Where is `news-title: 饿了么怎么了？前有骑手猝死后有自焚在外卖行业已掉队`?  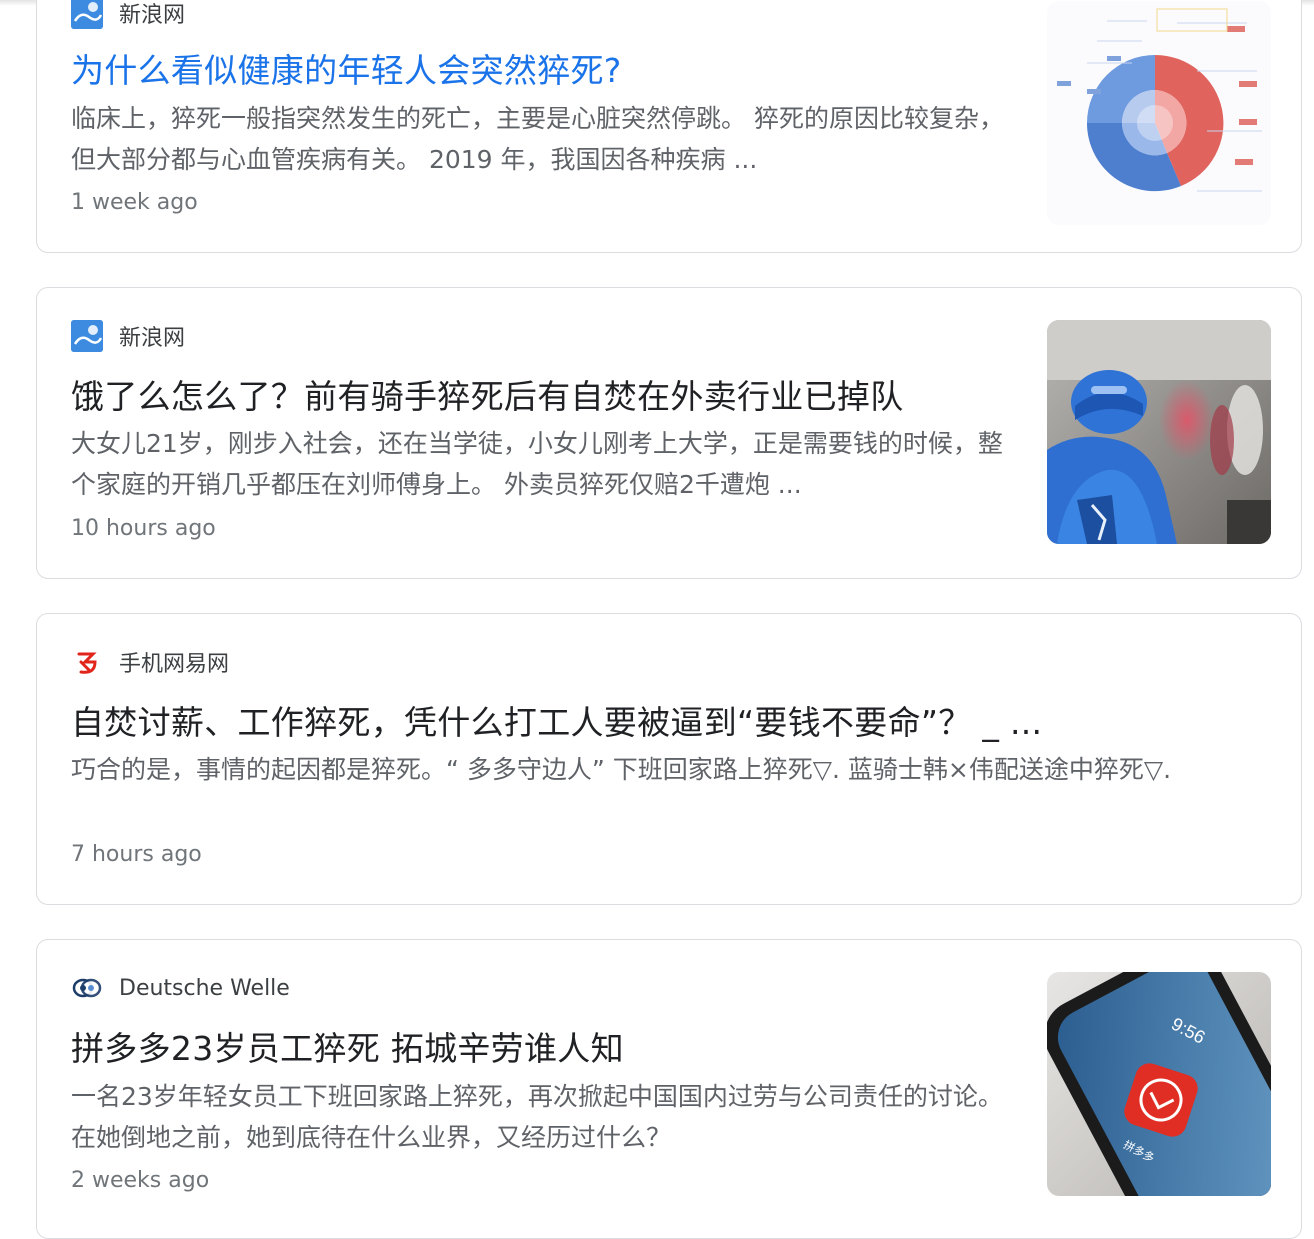
news-title: 饿了么怎么了？前有骑手猝死后有自焚在外卖行业已掉队 is located at coordinates (487, 394).